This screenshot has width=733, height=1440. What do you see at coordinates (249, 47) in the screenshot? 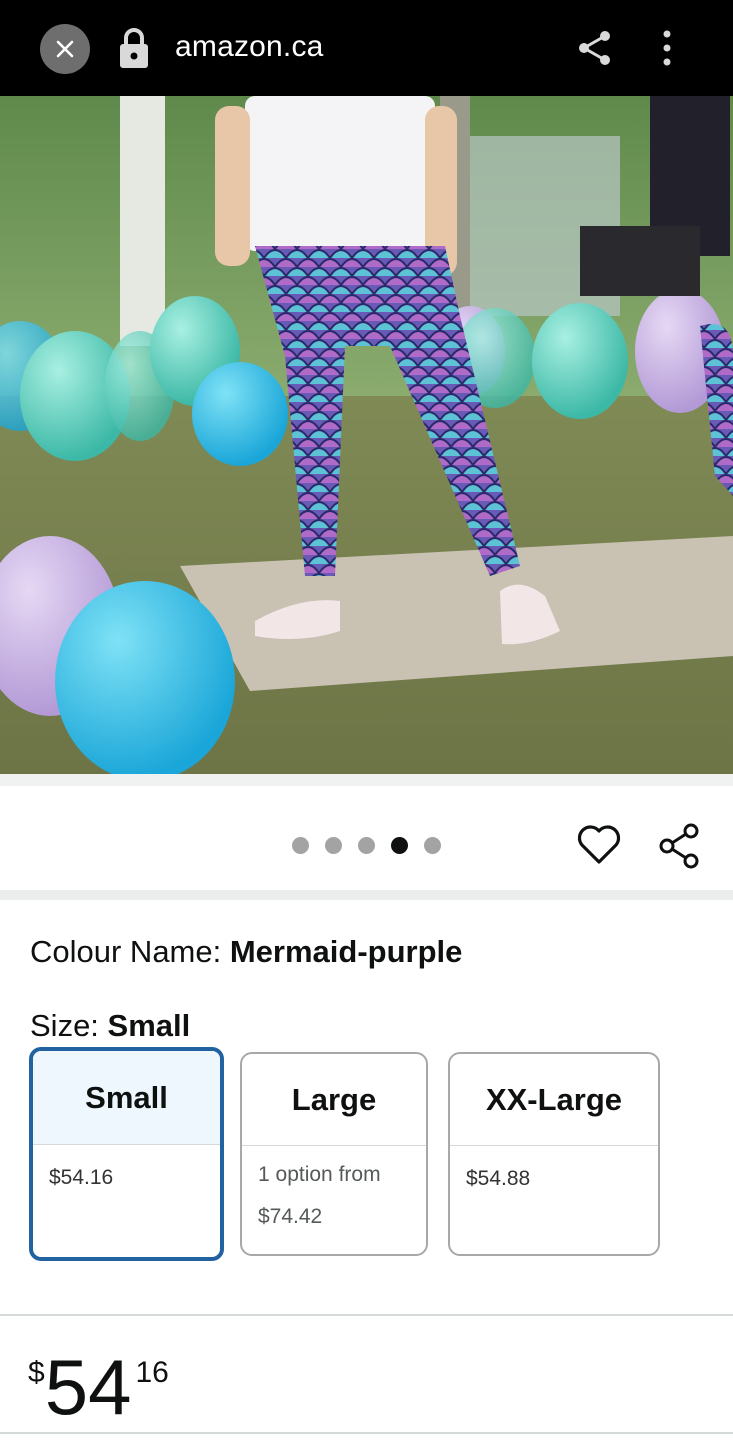
I see `url-text: amazon.ca` at bounding box center [249, 47].